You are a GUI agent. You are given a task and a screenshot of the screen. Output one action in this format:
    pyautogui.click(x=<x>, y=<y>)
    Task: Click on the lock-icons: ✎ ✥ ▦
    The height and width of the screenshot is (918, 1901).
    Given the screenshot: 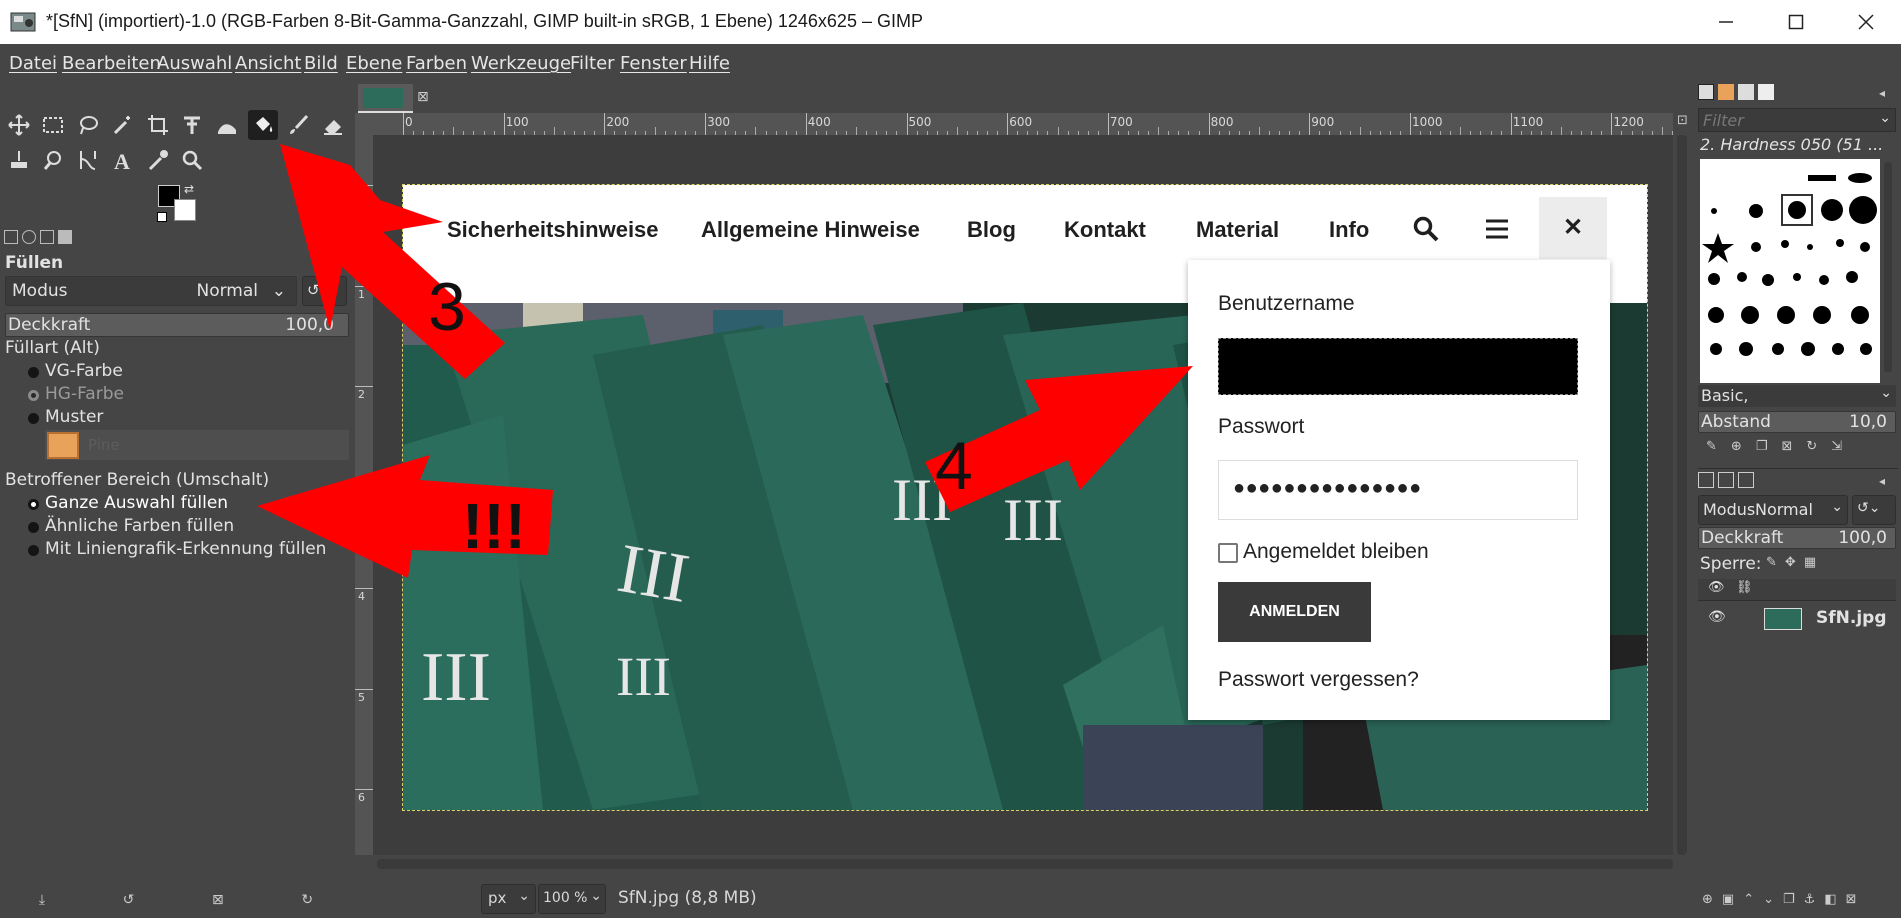 What is the action you would take?
    pyautogui.click(x=1791, y=562)
    